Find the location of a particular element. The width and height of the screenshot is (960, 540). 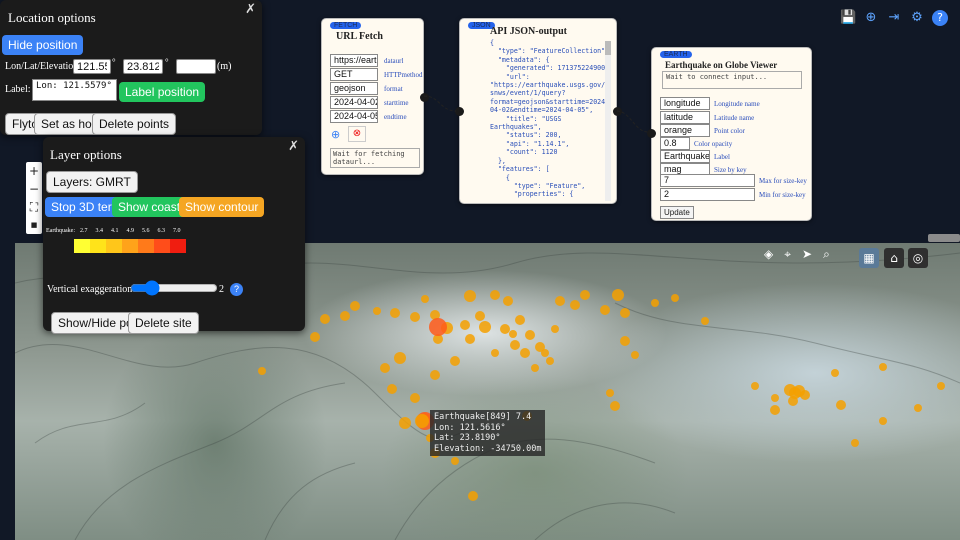

lon-input is located at coordinates (92, 66).